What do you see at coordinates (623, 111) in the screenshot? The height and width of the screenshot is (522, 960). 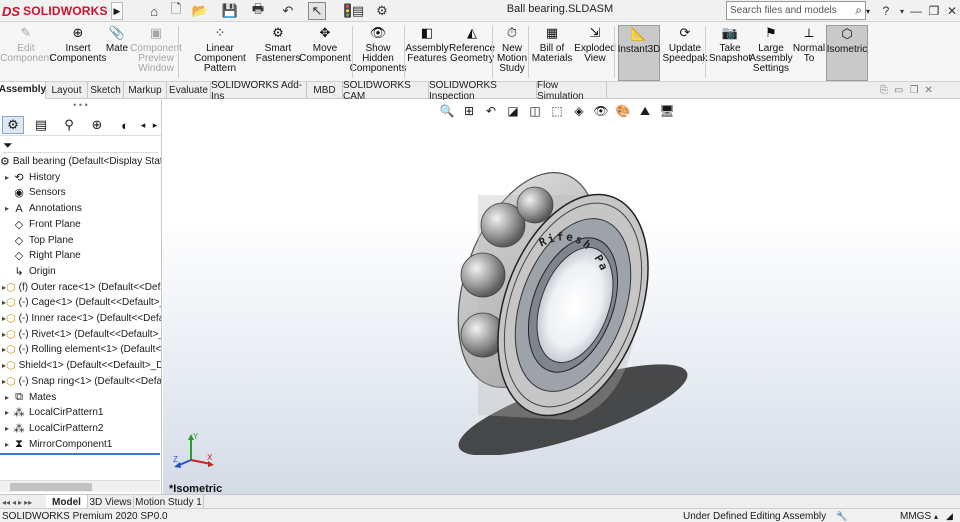 I see `edit-appearance-icon: 🎨` at bounding box center [623, 111].